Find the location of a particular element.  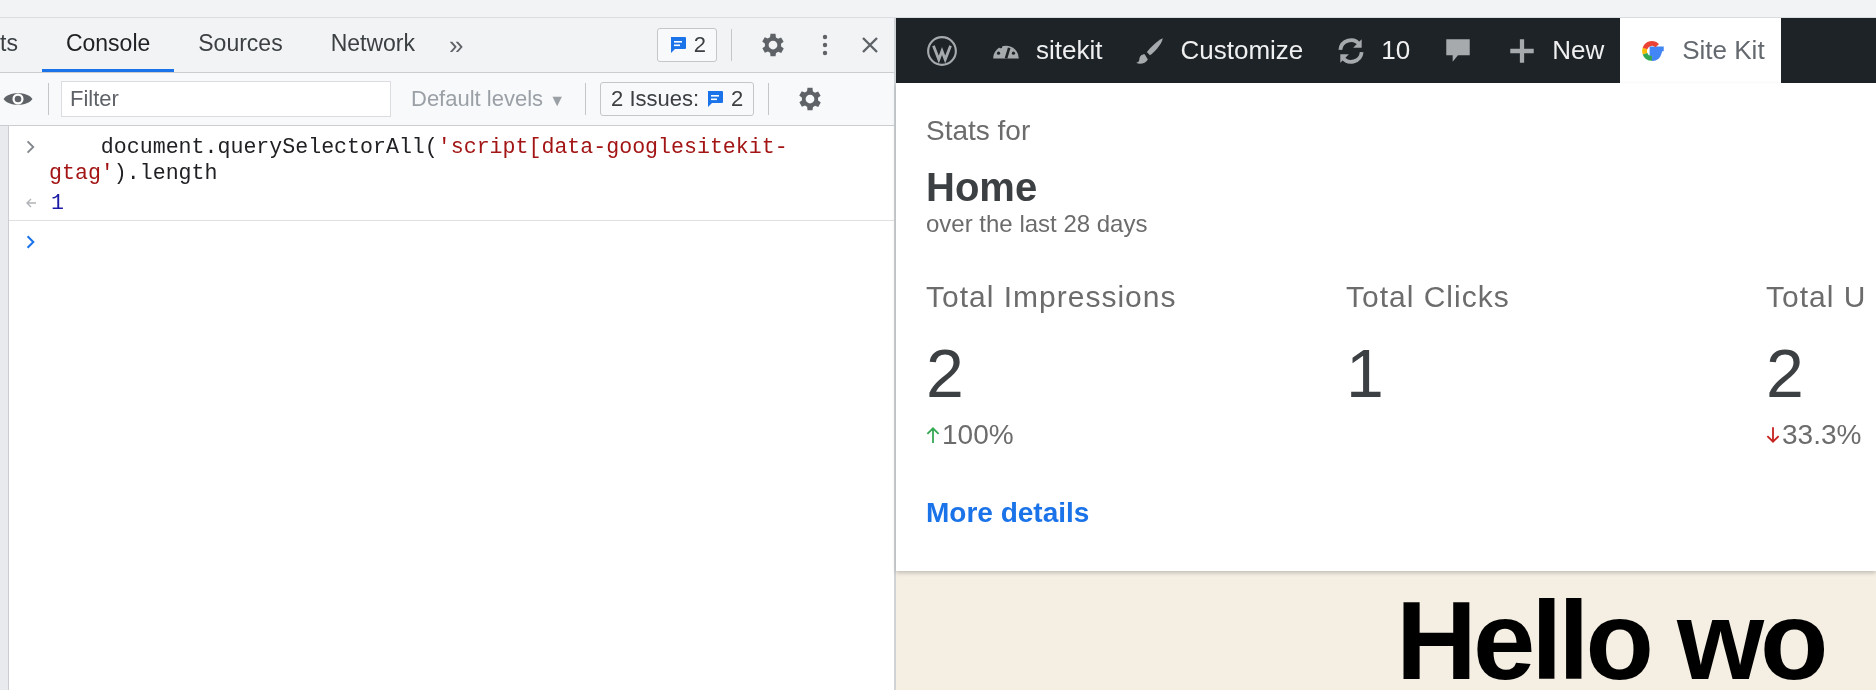

console-result: 1 is located at coordinates (57, 203).